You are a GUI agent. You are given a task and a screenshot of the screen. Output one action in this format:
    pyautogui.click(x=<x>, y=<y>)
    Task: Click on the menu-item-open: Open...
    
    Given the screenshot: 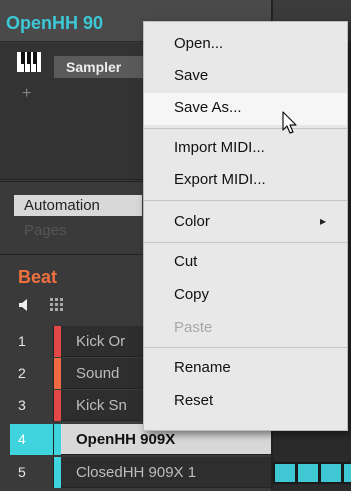 What is the action you would take?
    pyautogui.click(x=245, y=45)
    